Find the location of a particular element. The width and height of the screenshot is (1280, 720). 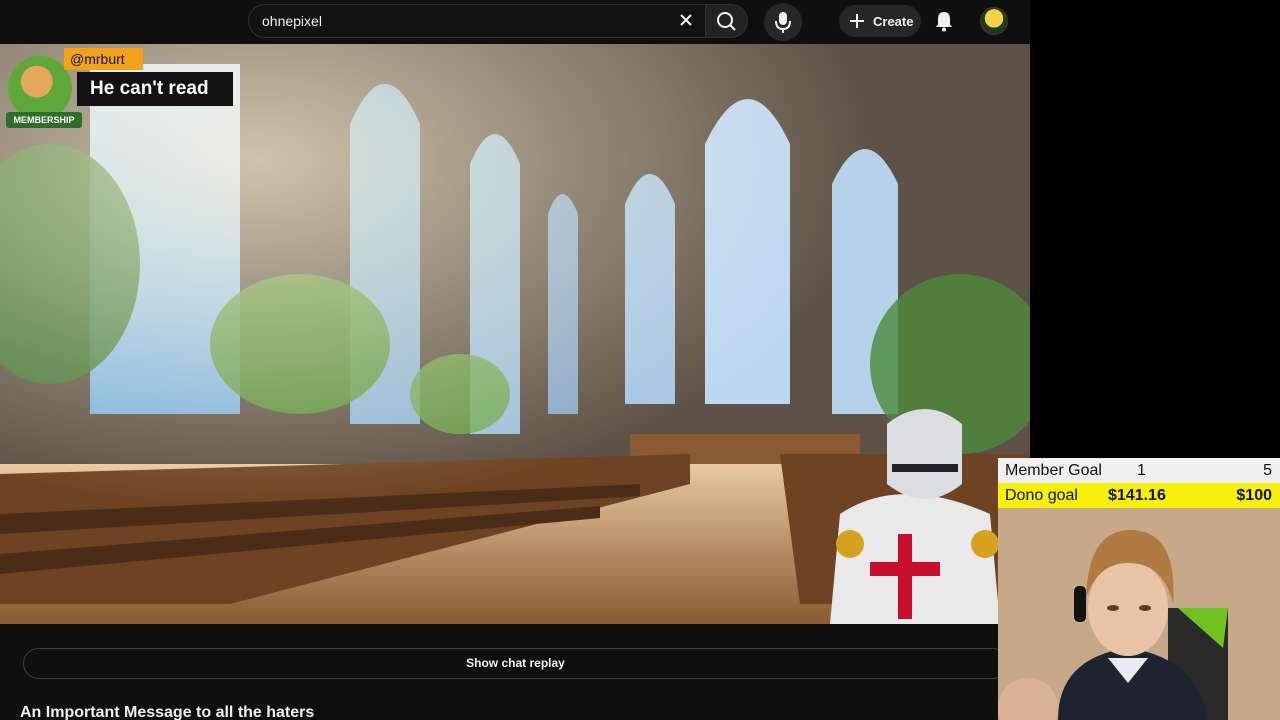

create-button: Create is located at coordinates (880, 21).